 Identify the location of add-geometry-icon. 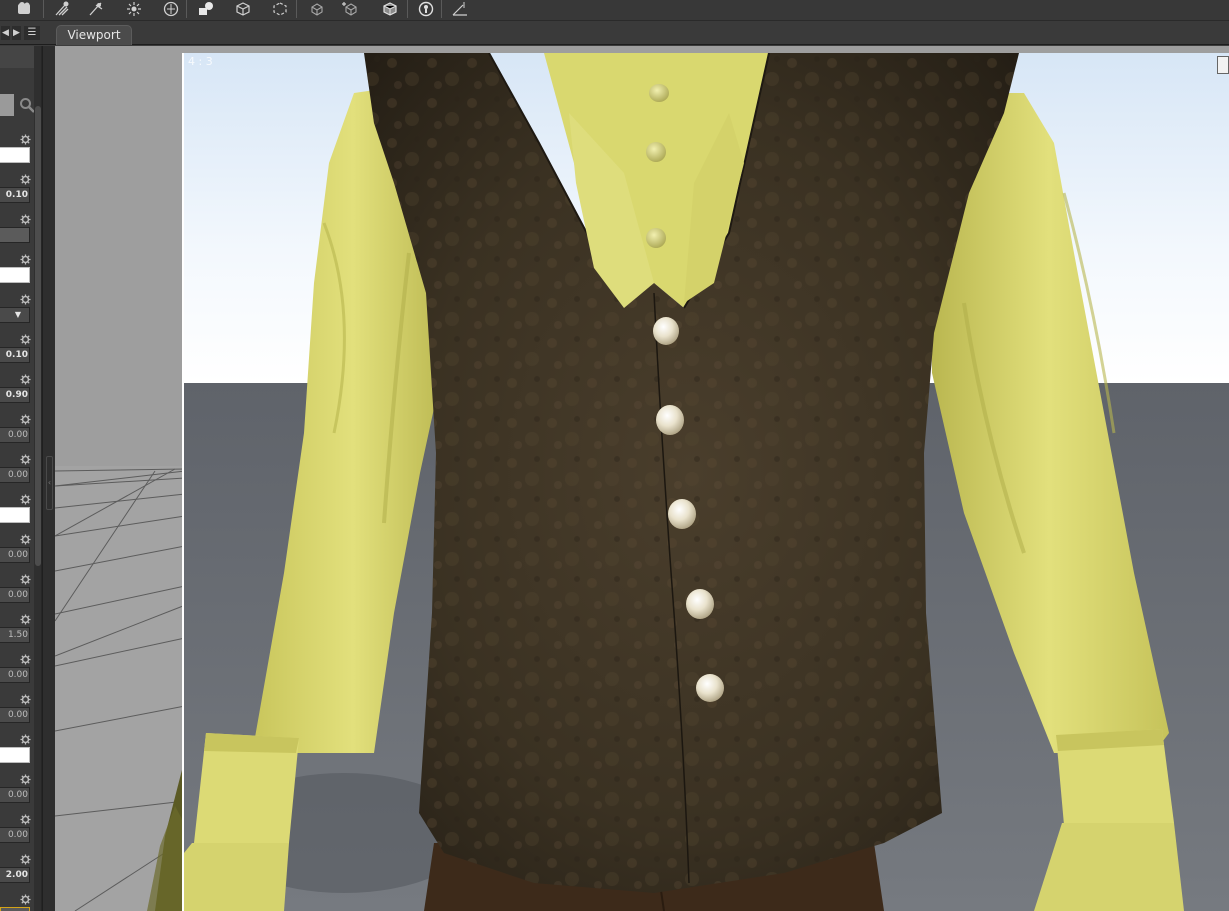
(349, 9).